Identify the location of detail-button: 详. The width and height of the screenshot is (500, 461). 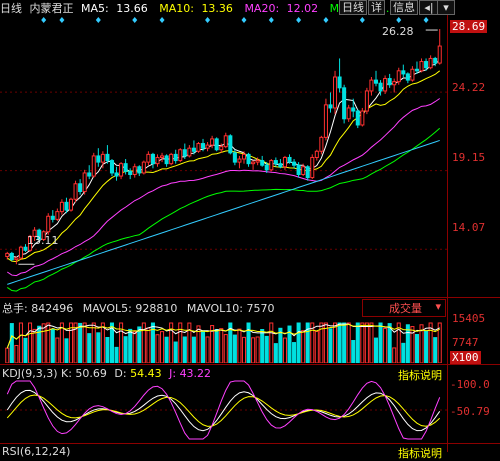
(376, 7).